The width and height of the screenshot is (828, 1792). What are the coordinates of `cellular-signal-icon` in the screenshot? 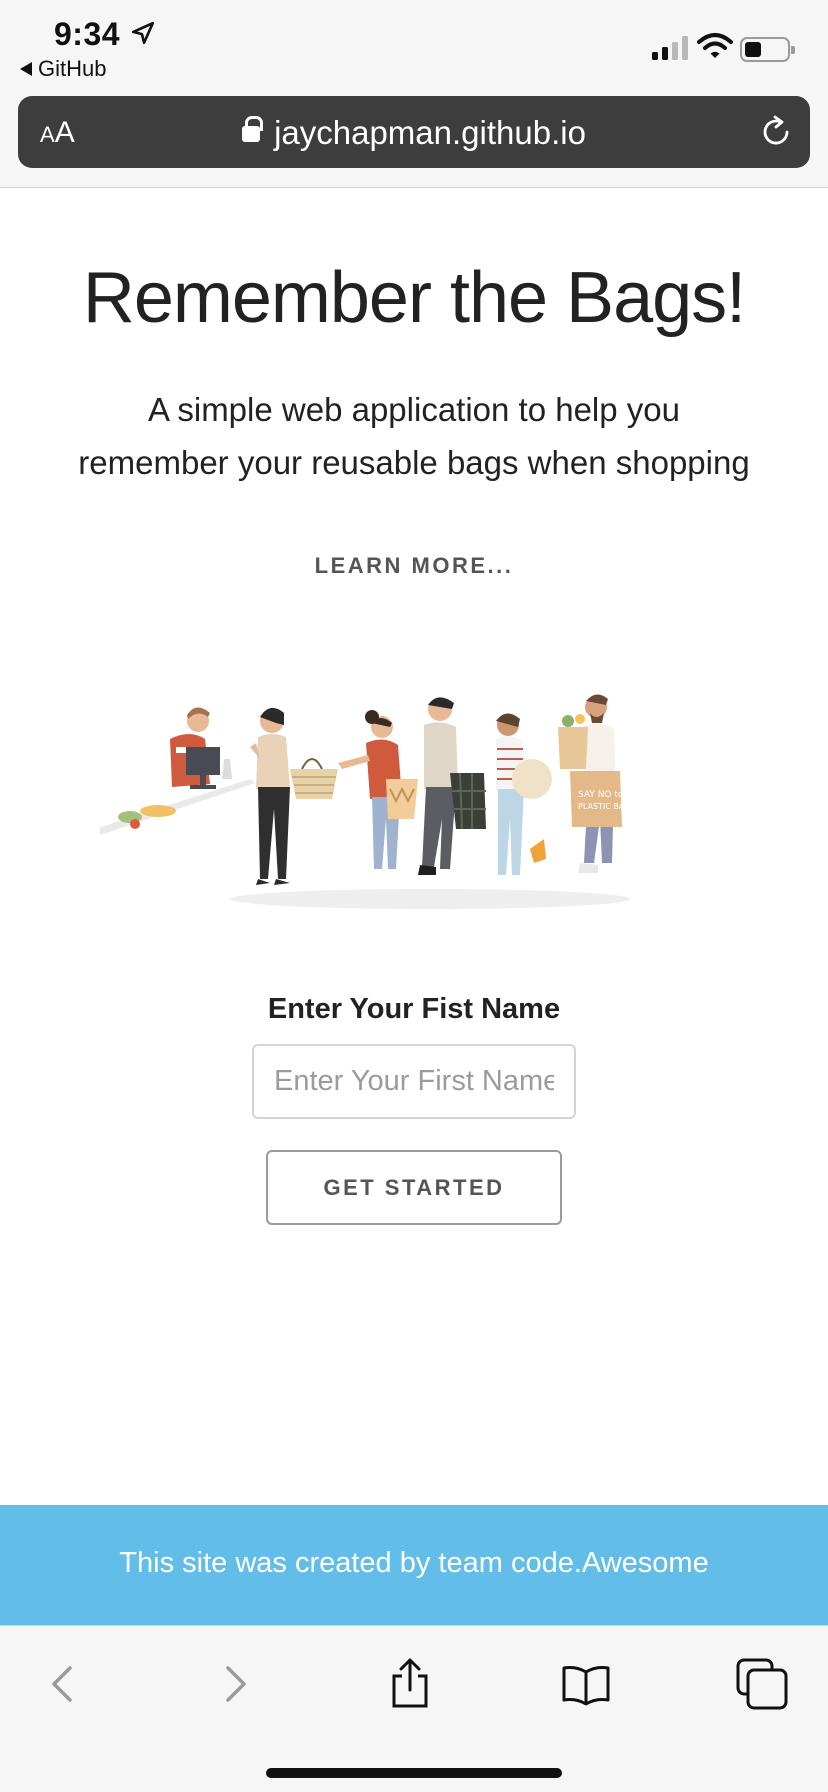 It's located at (670, 48).